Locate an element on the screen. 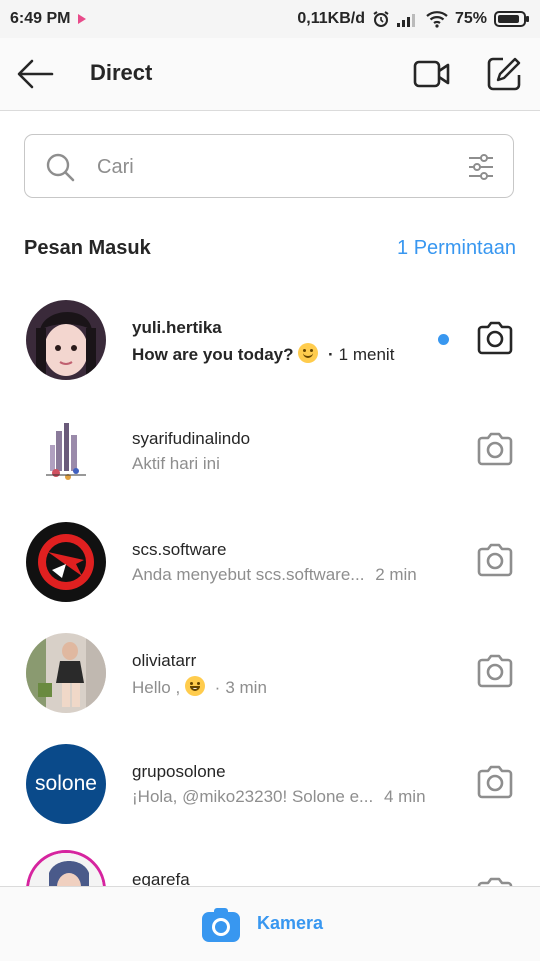  thread-username: yuli.hertika is located at coordinates (177, 327).